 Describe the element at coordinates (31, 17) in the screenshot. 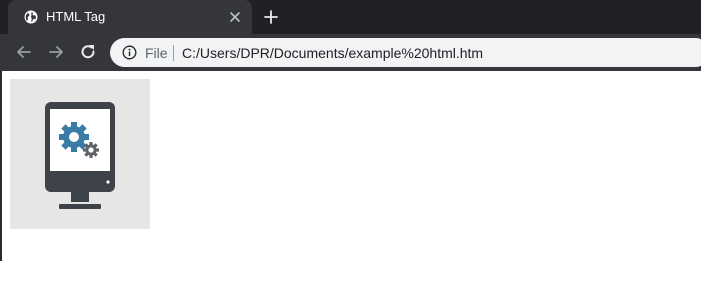

I see `globe-icon` at that location.